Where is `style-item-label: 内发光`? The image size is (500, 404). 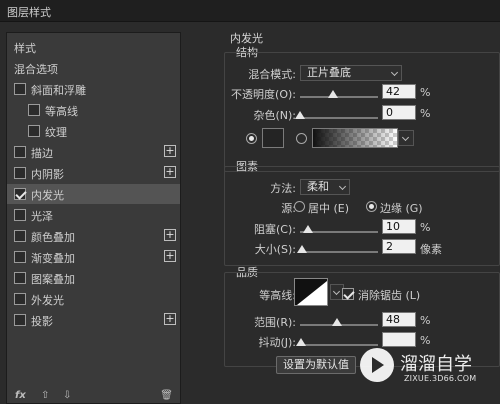
style-item-label: 内发光 is located at coordinates (47, 195).